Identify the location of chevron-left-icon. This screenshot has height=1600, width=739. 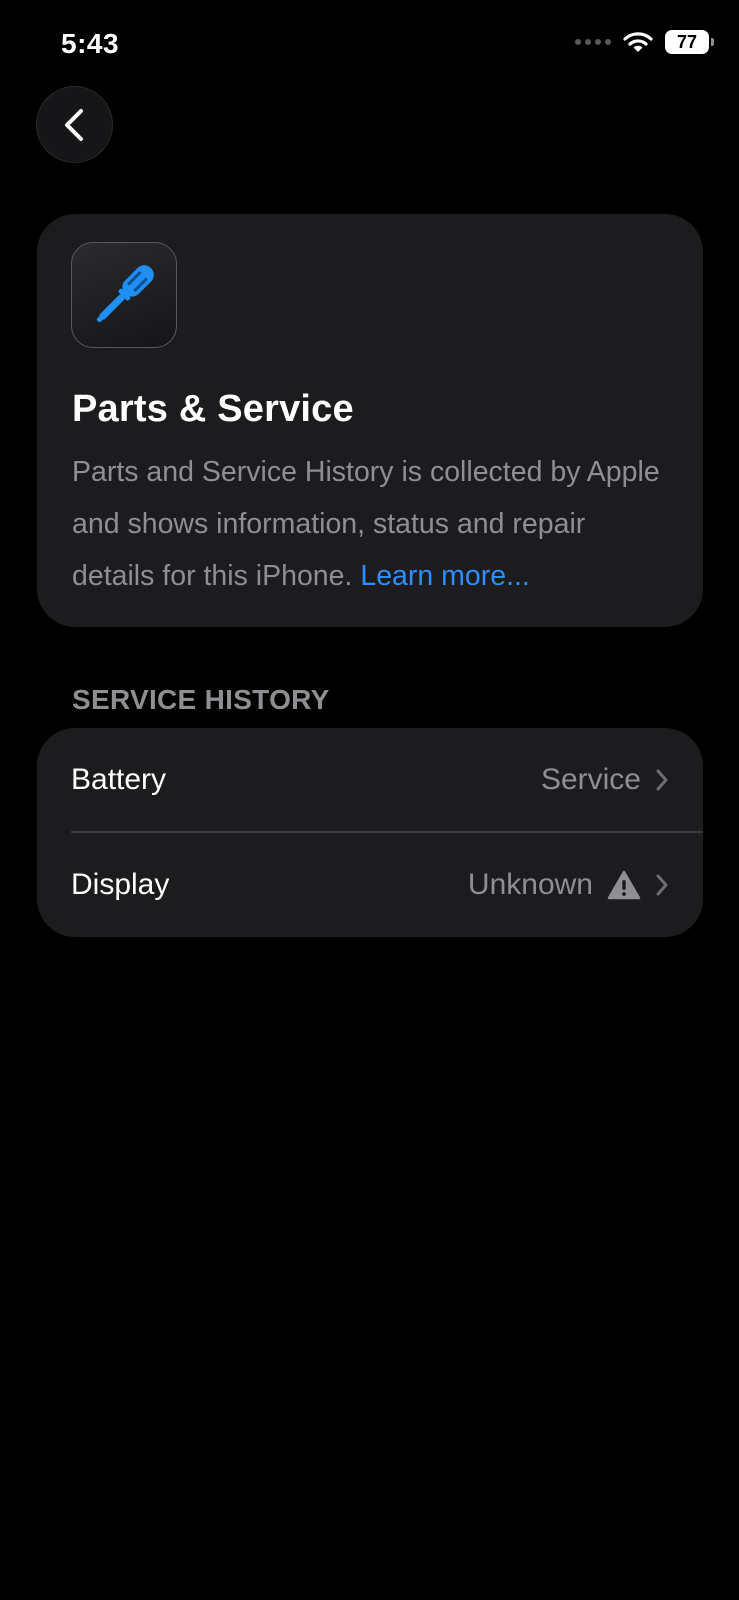
(73, 124).